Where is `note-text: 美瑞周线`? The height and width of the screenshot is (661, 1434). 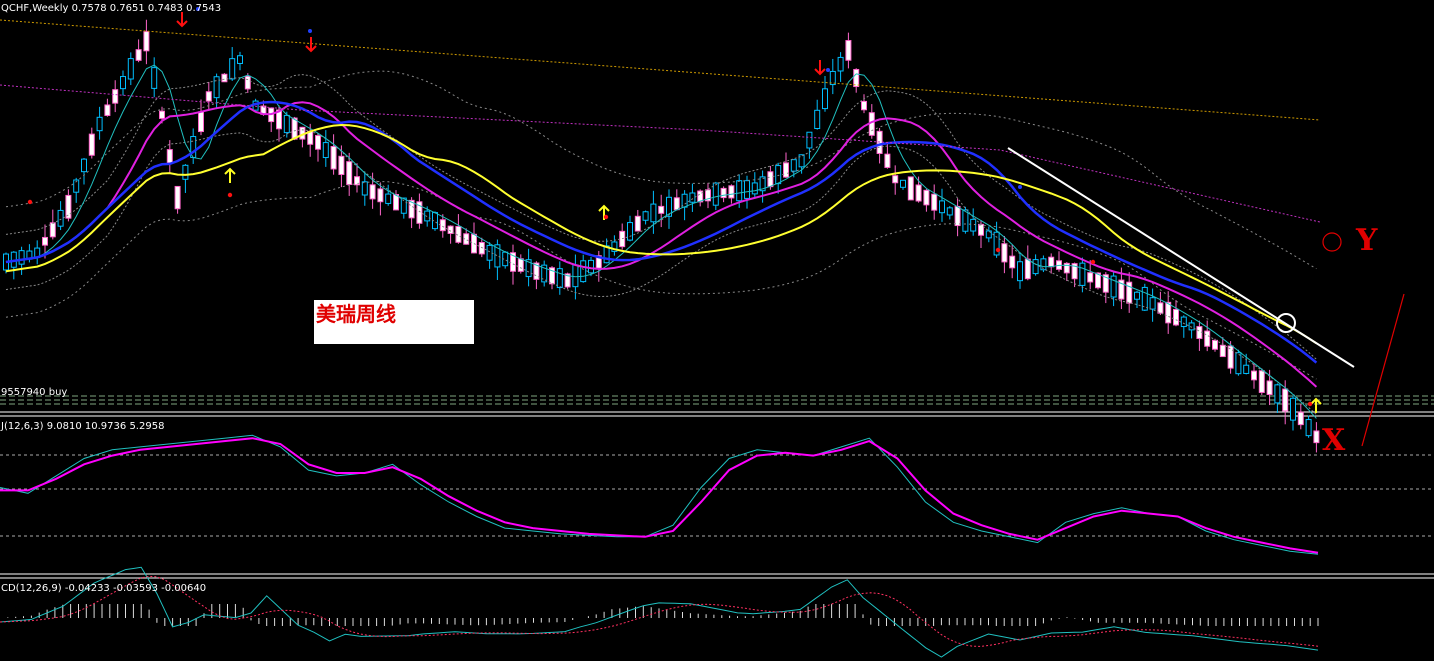
note-text: 美瑞周线 is located at coordinates (356, 314).